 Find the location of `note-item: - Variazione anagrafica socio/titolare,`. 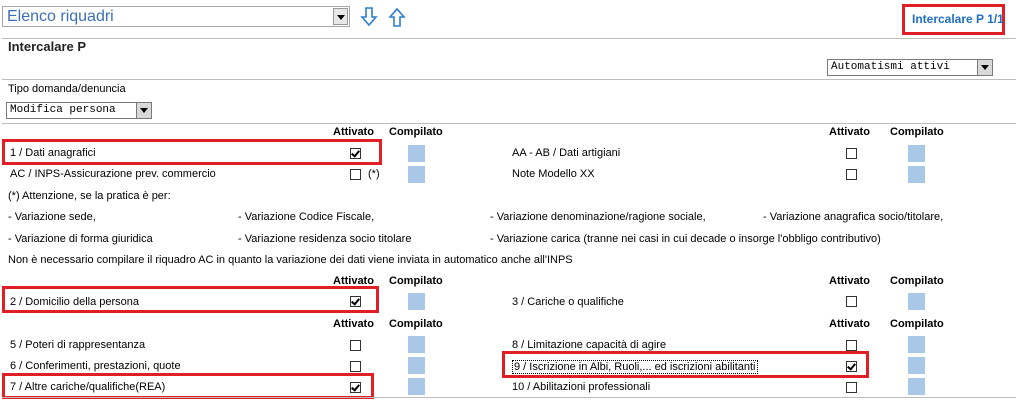

note-item: - Variazione anagrafica socio/titolare, is located at coordinates (853, 217).